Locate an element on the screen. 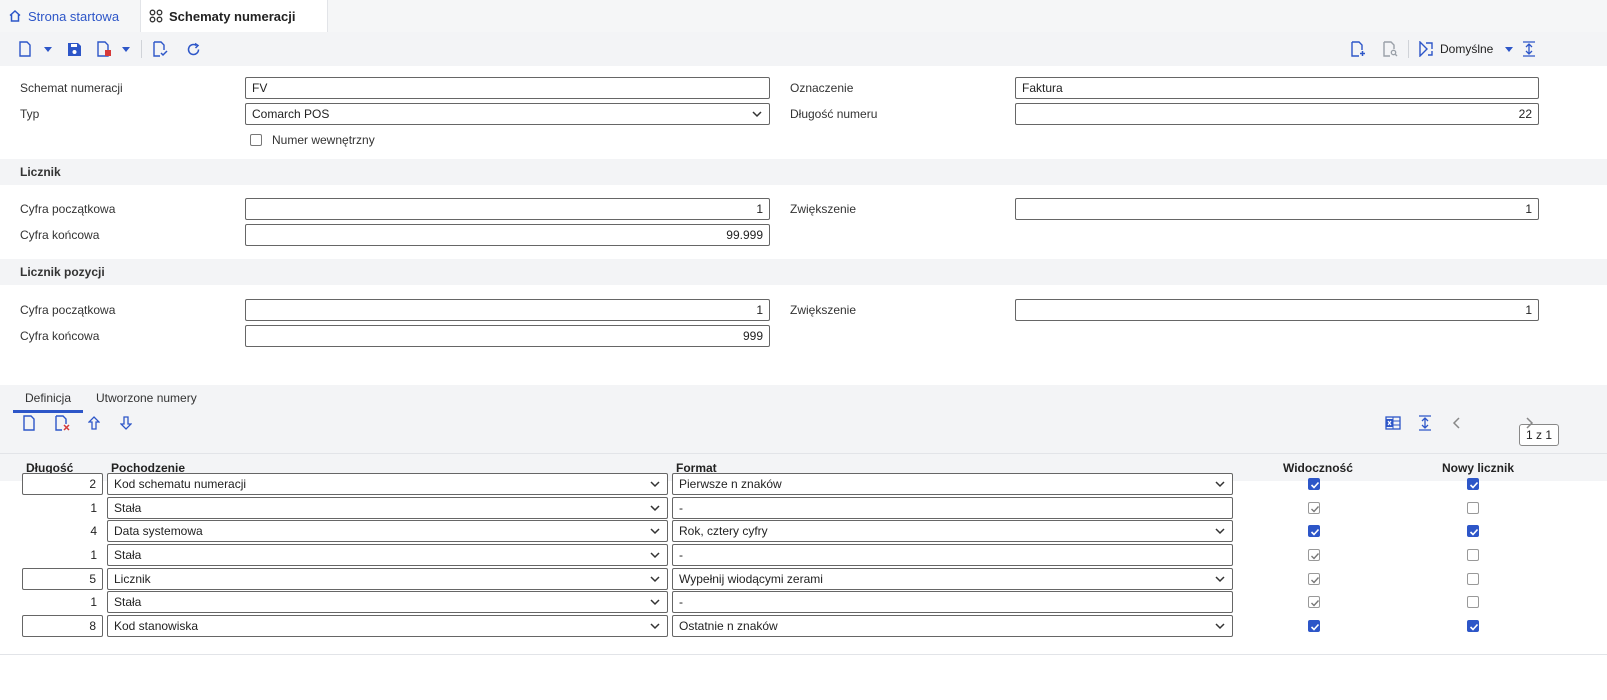  move-up-button is located at coordinates (94, 423).